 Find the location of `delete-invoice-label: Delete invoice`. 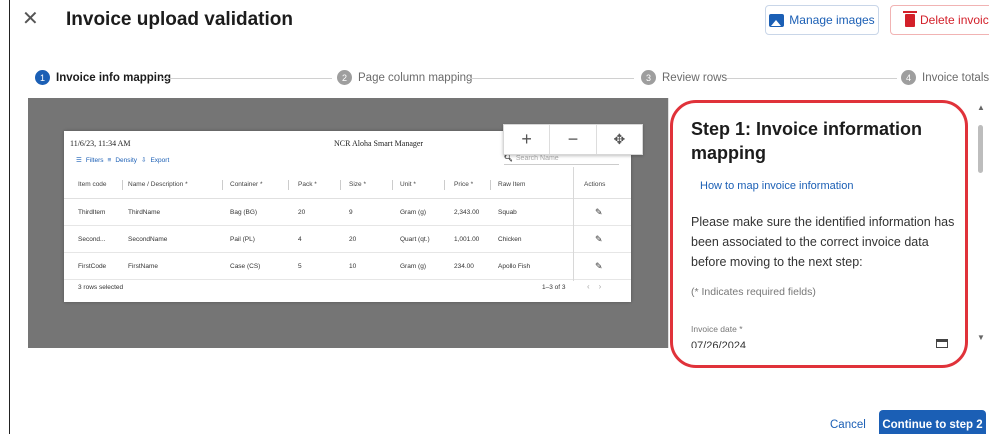

delete-invoice-label: Delete invoice is located at coordinates (954, 20).